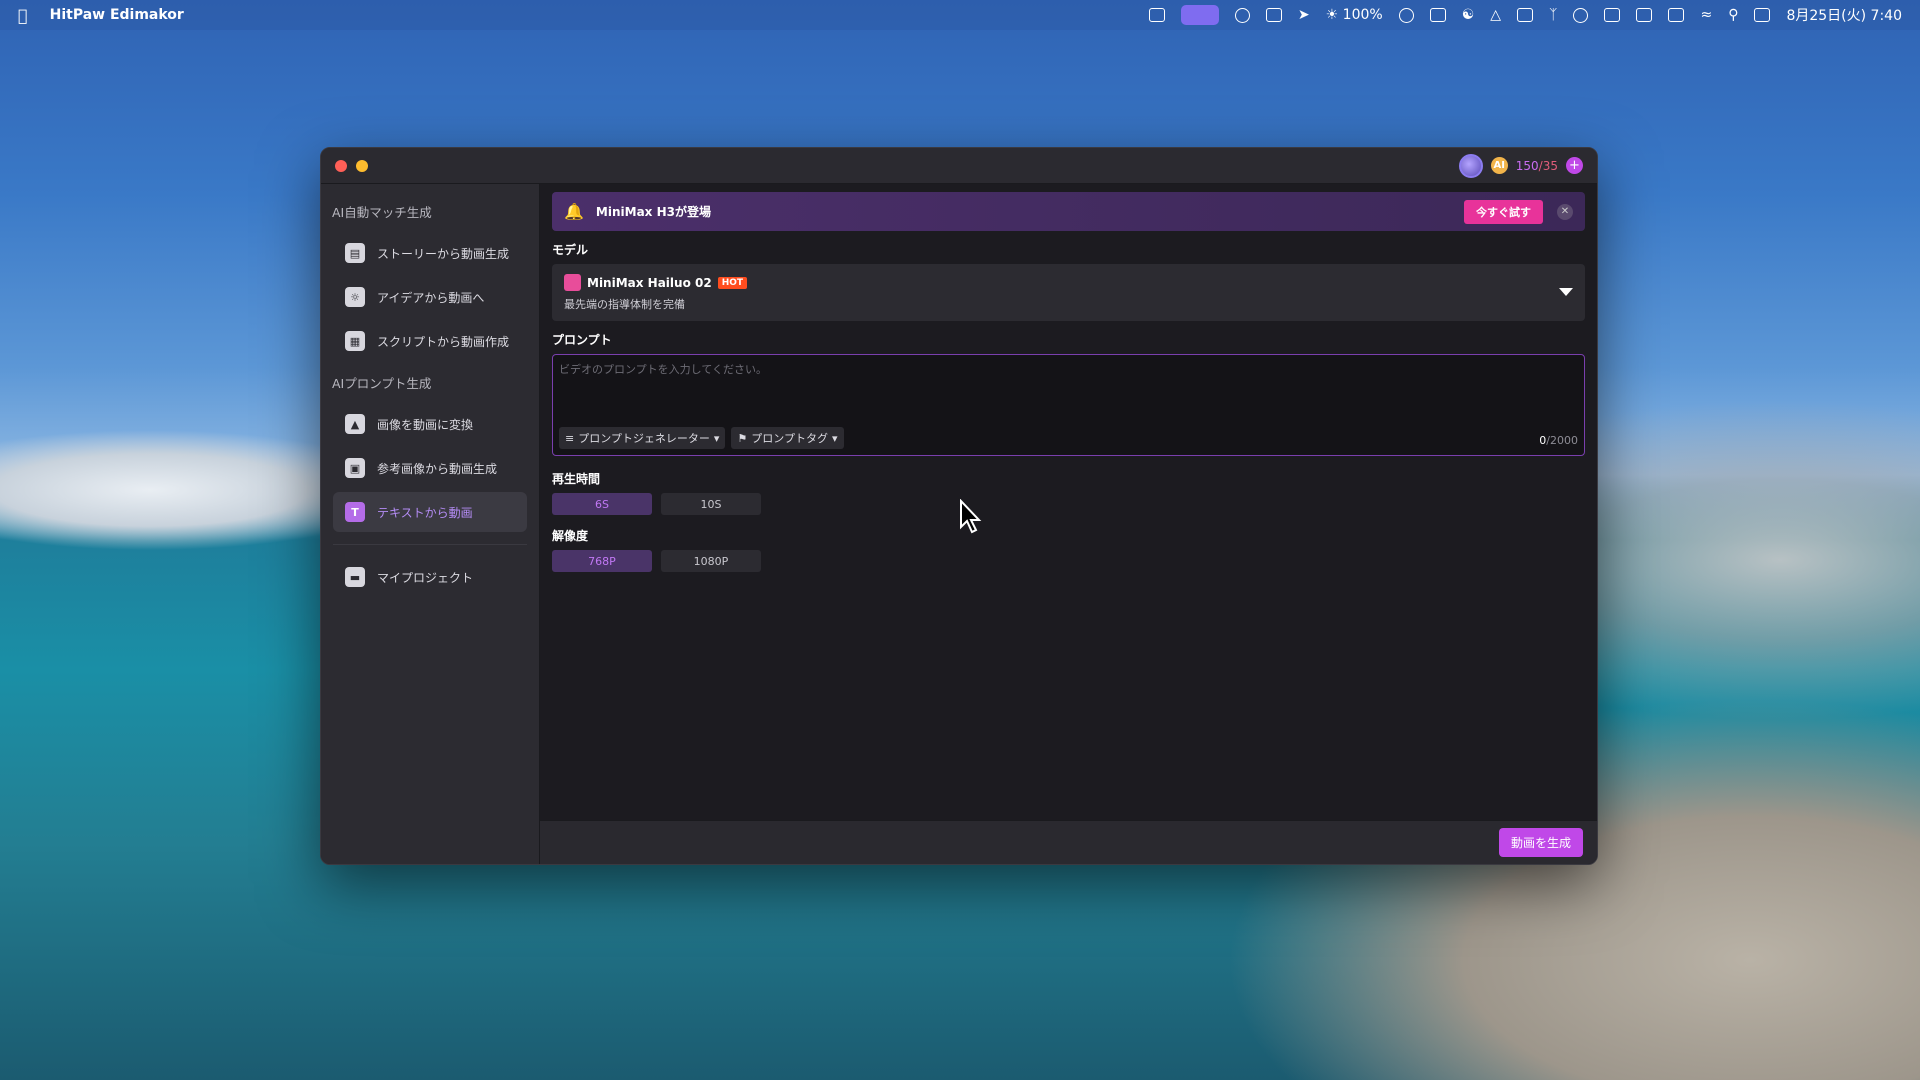  I want to click on title-bar: AI 150/35 +, so click(959, 166).